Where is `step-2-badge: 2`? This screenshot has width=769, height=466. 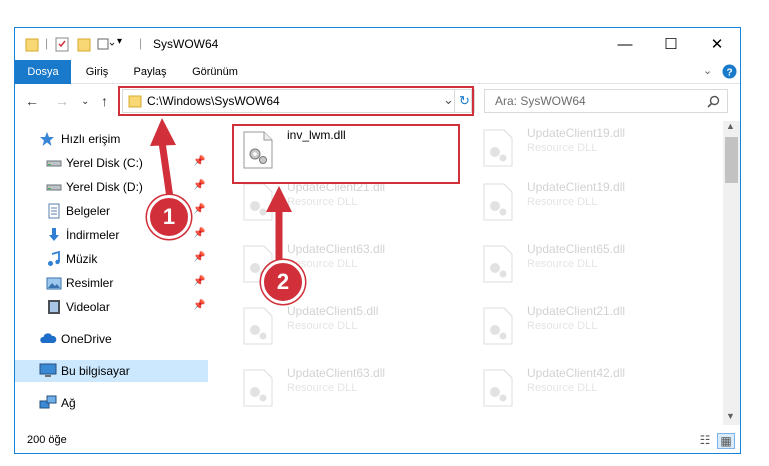 step-2-badge: 2 is located at coordinates (283, 282).